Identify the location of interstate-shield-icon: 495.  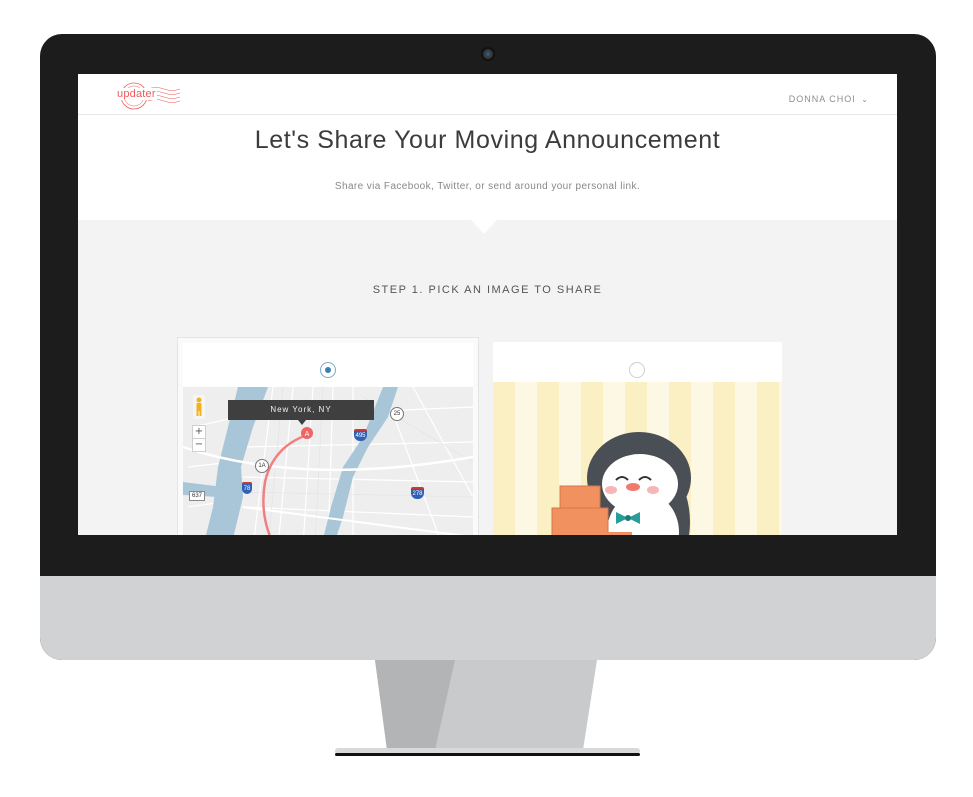
(360, 435).